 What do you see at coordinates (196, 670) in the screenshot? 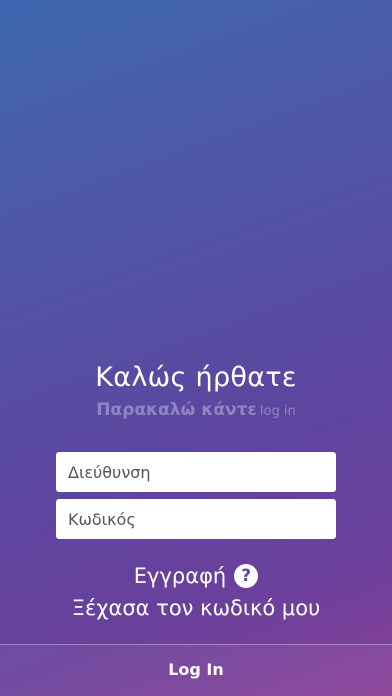
I see `login-button: Log In` at bounding box center [196, 670].